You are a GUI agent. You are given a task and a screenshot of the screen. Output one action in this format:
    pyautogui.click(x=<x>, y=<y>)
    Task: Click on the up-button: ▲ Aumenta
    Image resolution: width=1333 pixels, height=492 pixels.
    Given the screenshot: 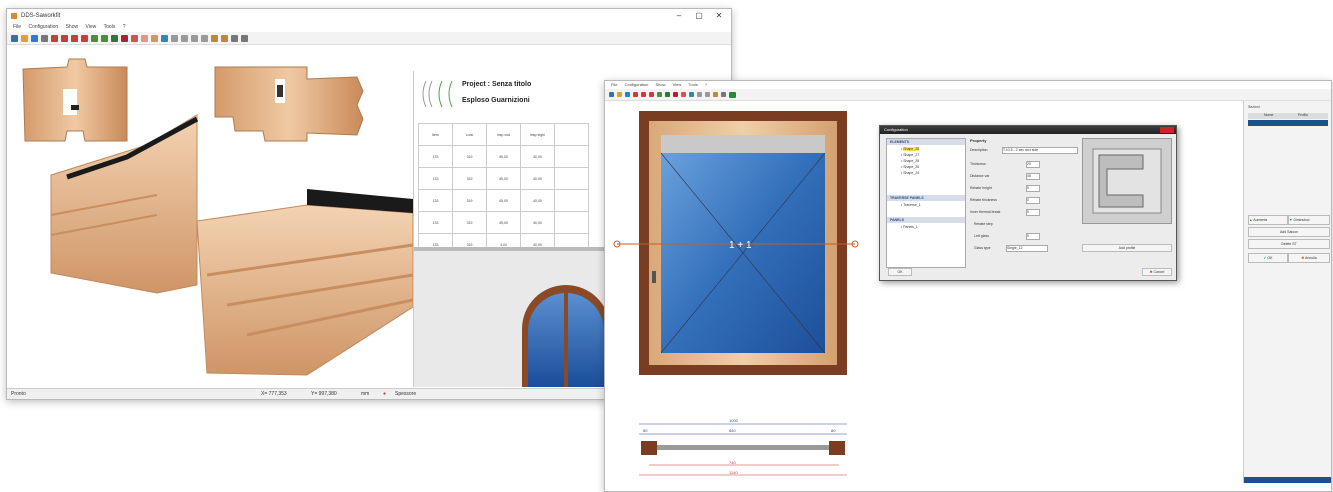 What is the action you would take?
    pyautogui.click(x=1268, y=220)
    